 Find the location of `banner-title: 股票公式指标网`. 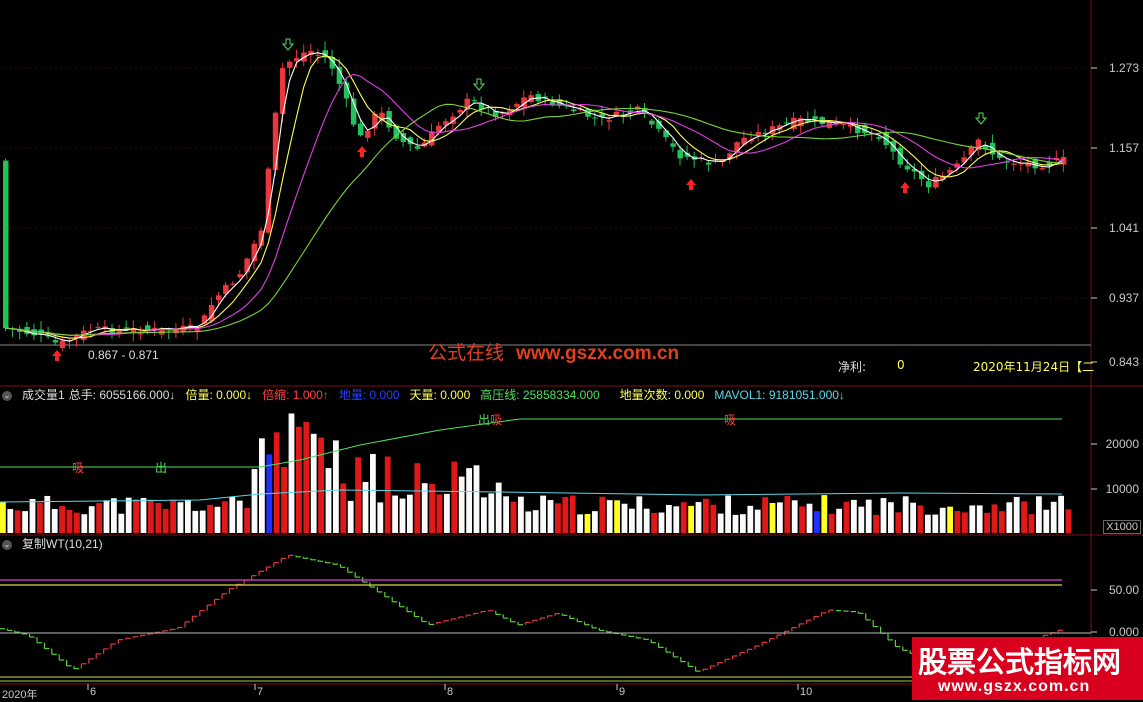

banner-title: 股票公式指标网 is located at coordinates (1020, 662).